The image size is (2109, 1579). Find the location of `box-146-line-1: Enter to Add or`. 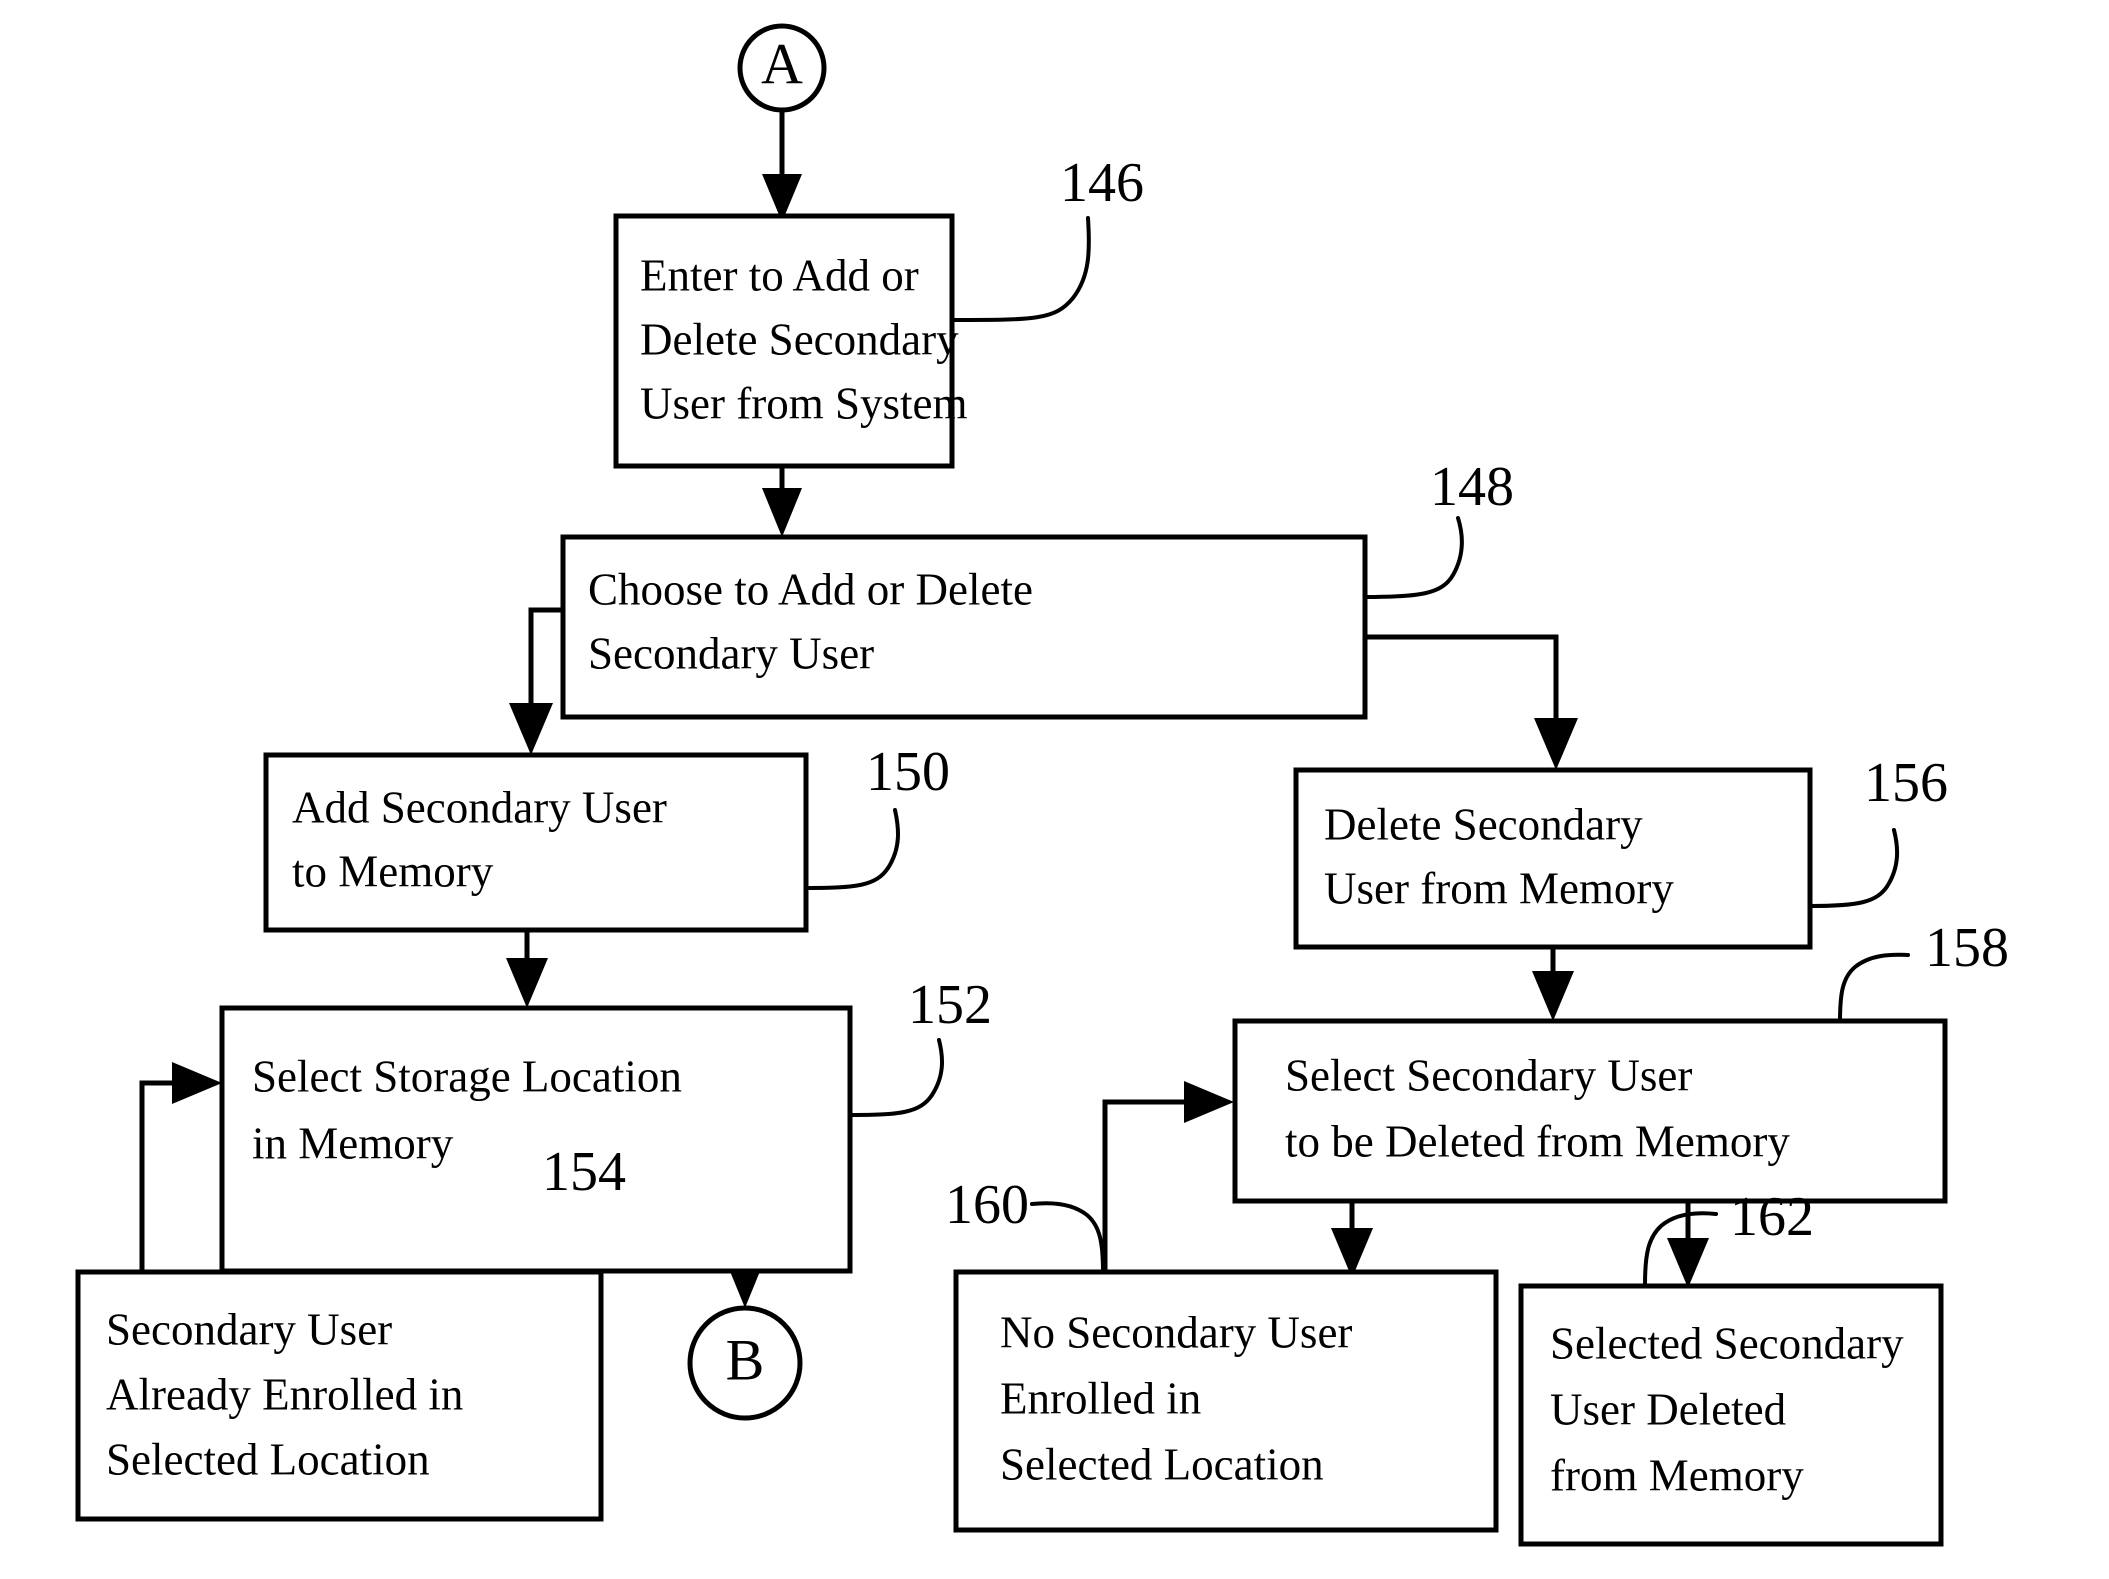

box-146-line-1: Enter to Add or is located at coordinates (779, 275).